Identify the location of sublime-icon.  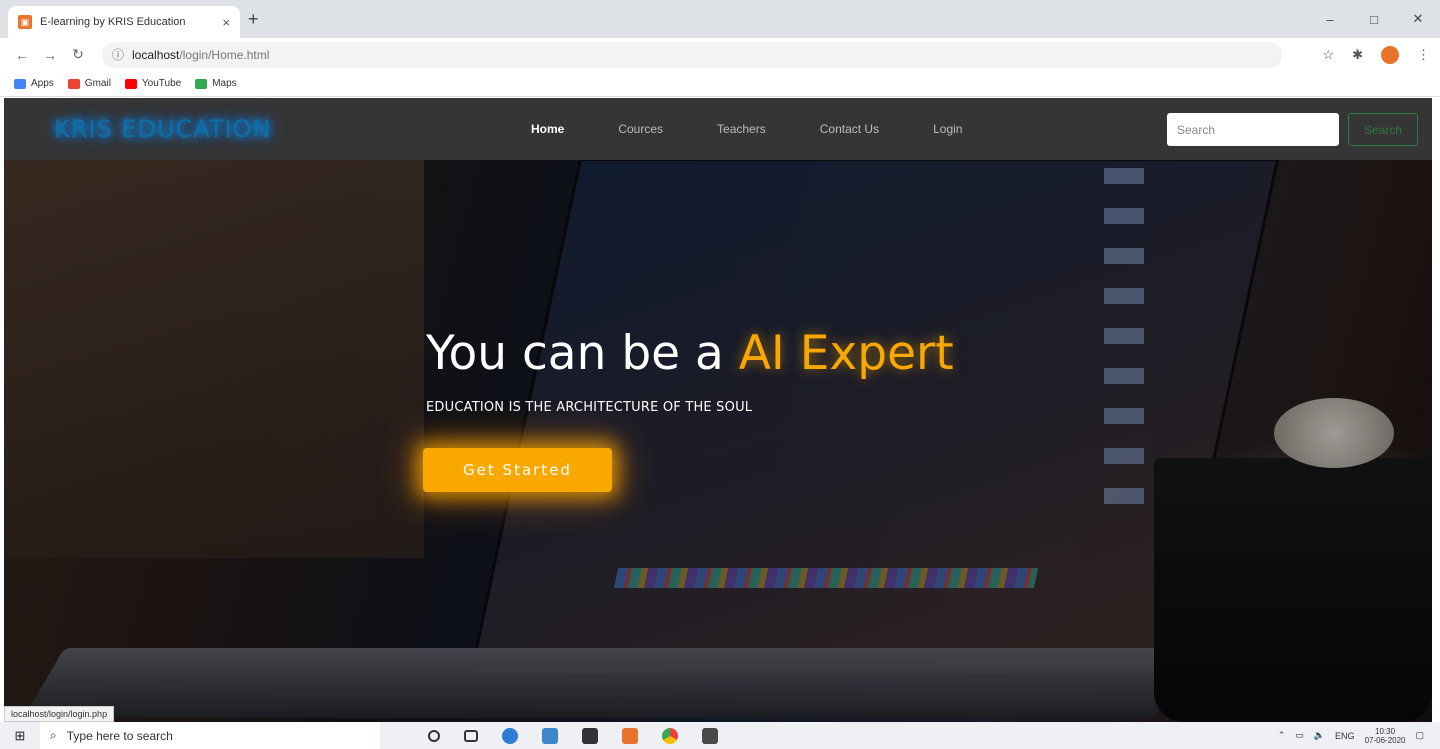
(710, 735).